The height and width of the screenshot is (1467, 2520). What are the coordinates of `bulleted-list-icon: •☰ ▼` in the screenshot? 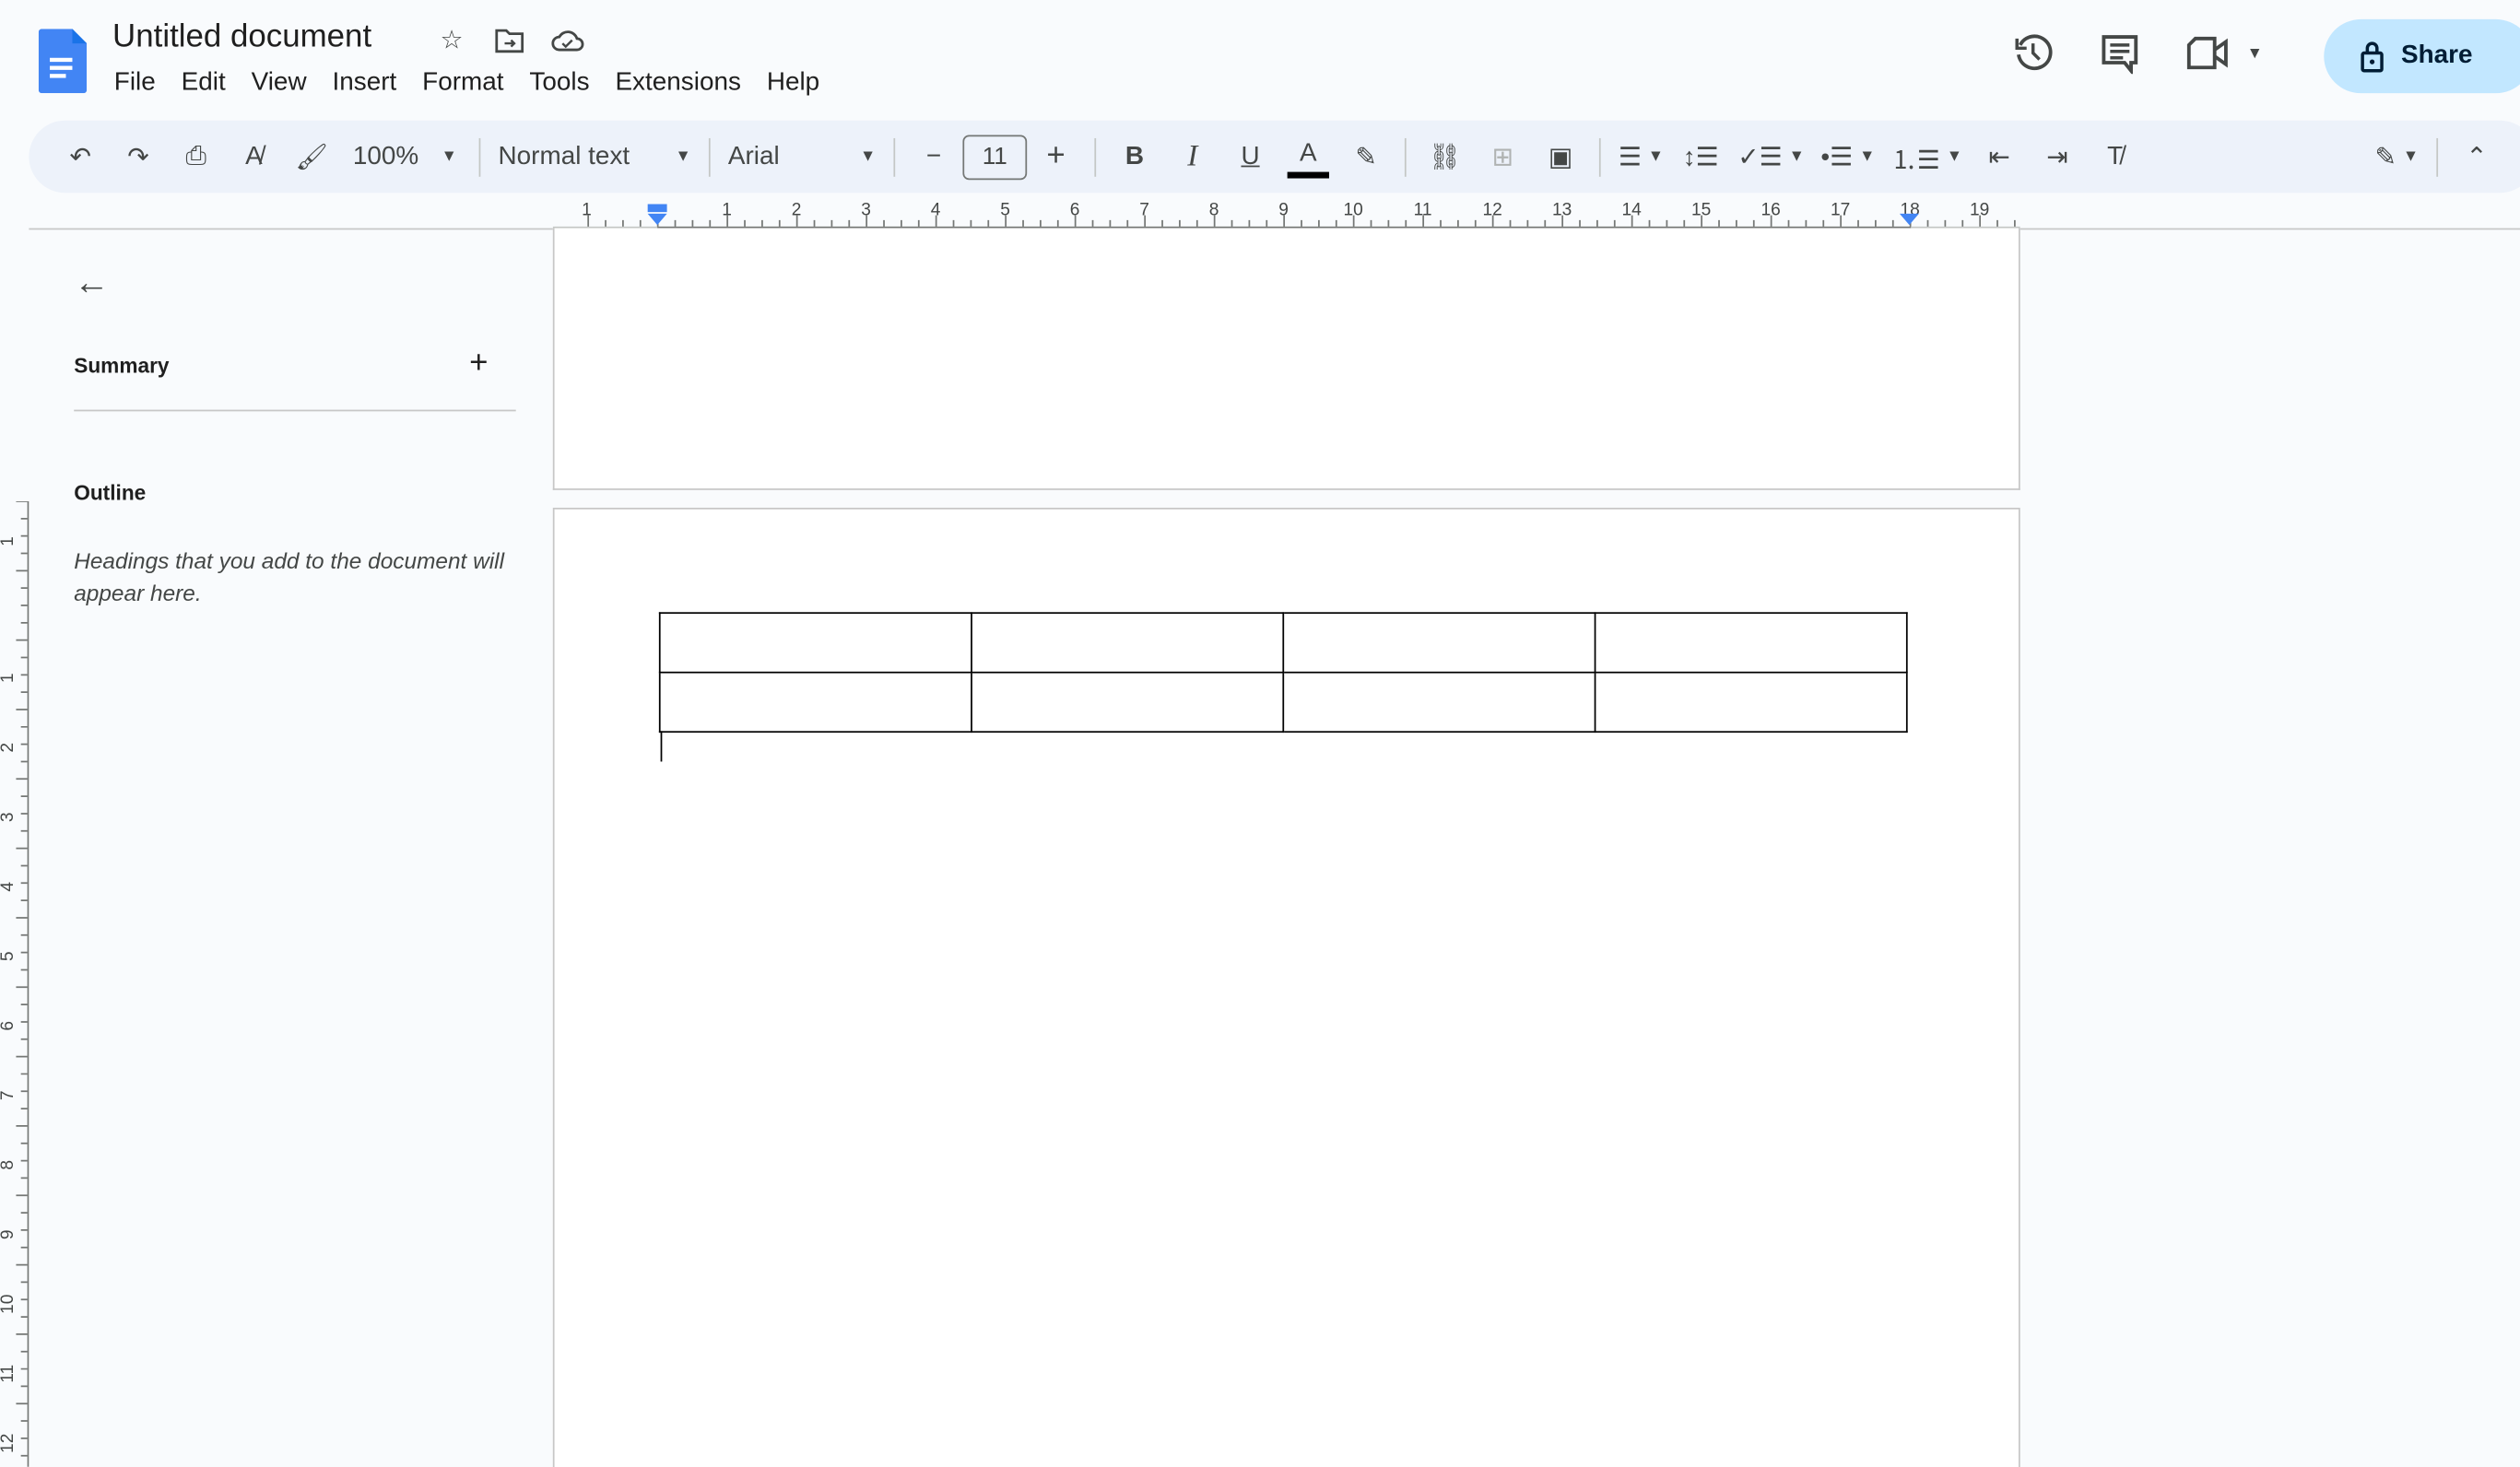 It's located at (1847, 157).